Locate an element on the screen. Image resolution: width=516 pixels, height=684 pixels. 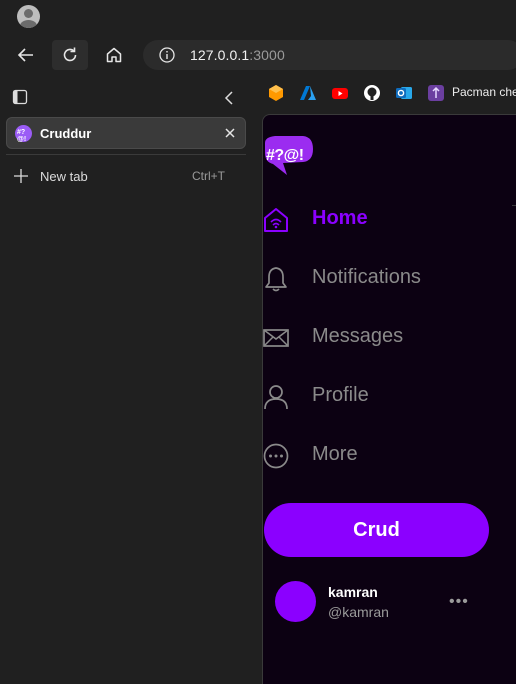
nav-more: More is located at coordinates (389, 455).